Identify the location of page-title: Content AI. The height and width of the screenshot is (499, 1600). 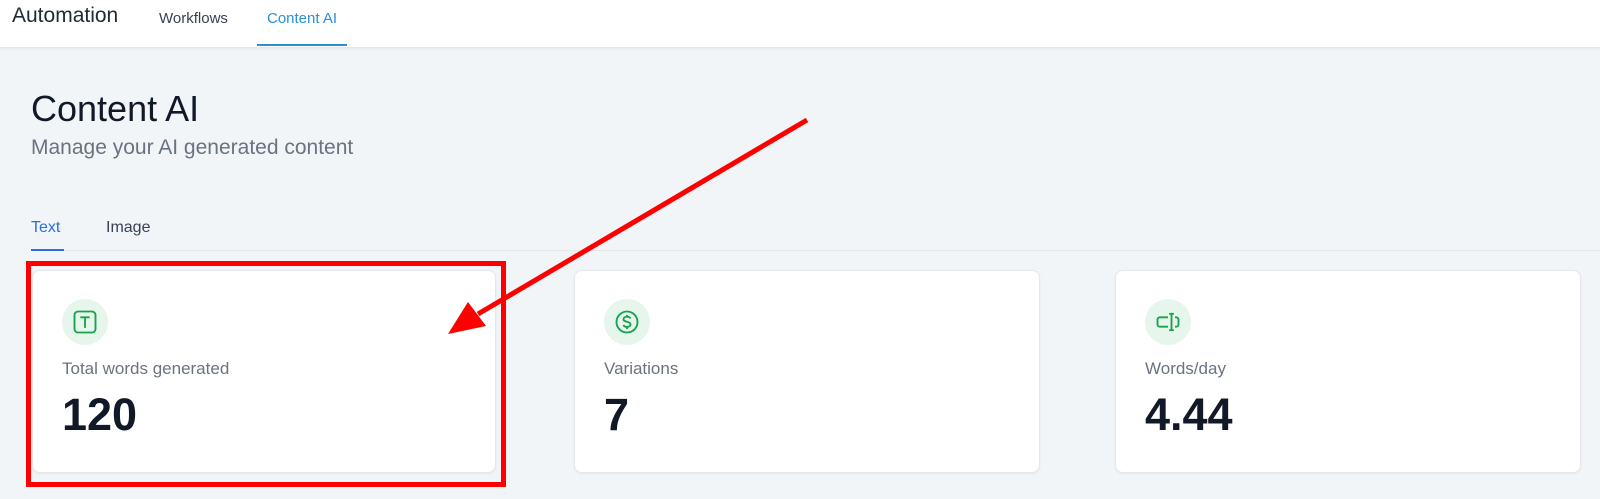
(115, 108).